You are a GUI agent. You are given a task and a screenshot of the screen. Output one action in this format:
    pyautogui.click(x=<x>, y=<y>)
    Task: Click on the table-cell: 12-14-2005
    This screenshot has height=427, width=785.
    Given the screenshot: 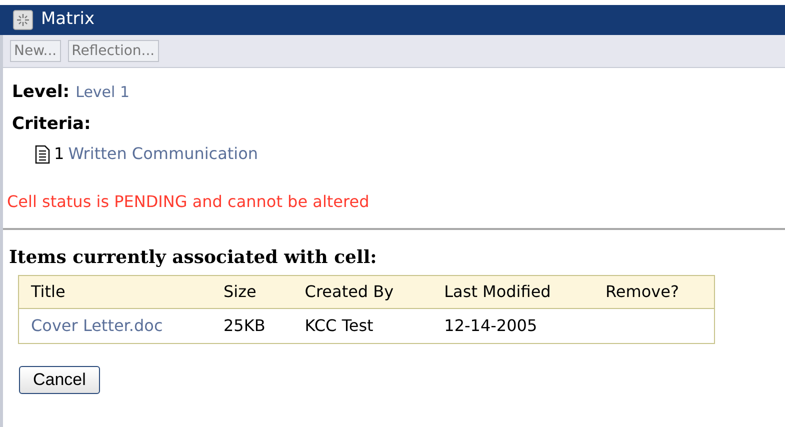 What is the action you would take?
    pyautogui.click(x=513, y=326)
    